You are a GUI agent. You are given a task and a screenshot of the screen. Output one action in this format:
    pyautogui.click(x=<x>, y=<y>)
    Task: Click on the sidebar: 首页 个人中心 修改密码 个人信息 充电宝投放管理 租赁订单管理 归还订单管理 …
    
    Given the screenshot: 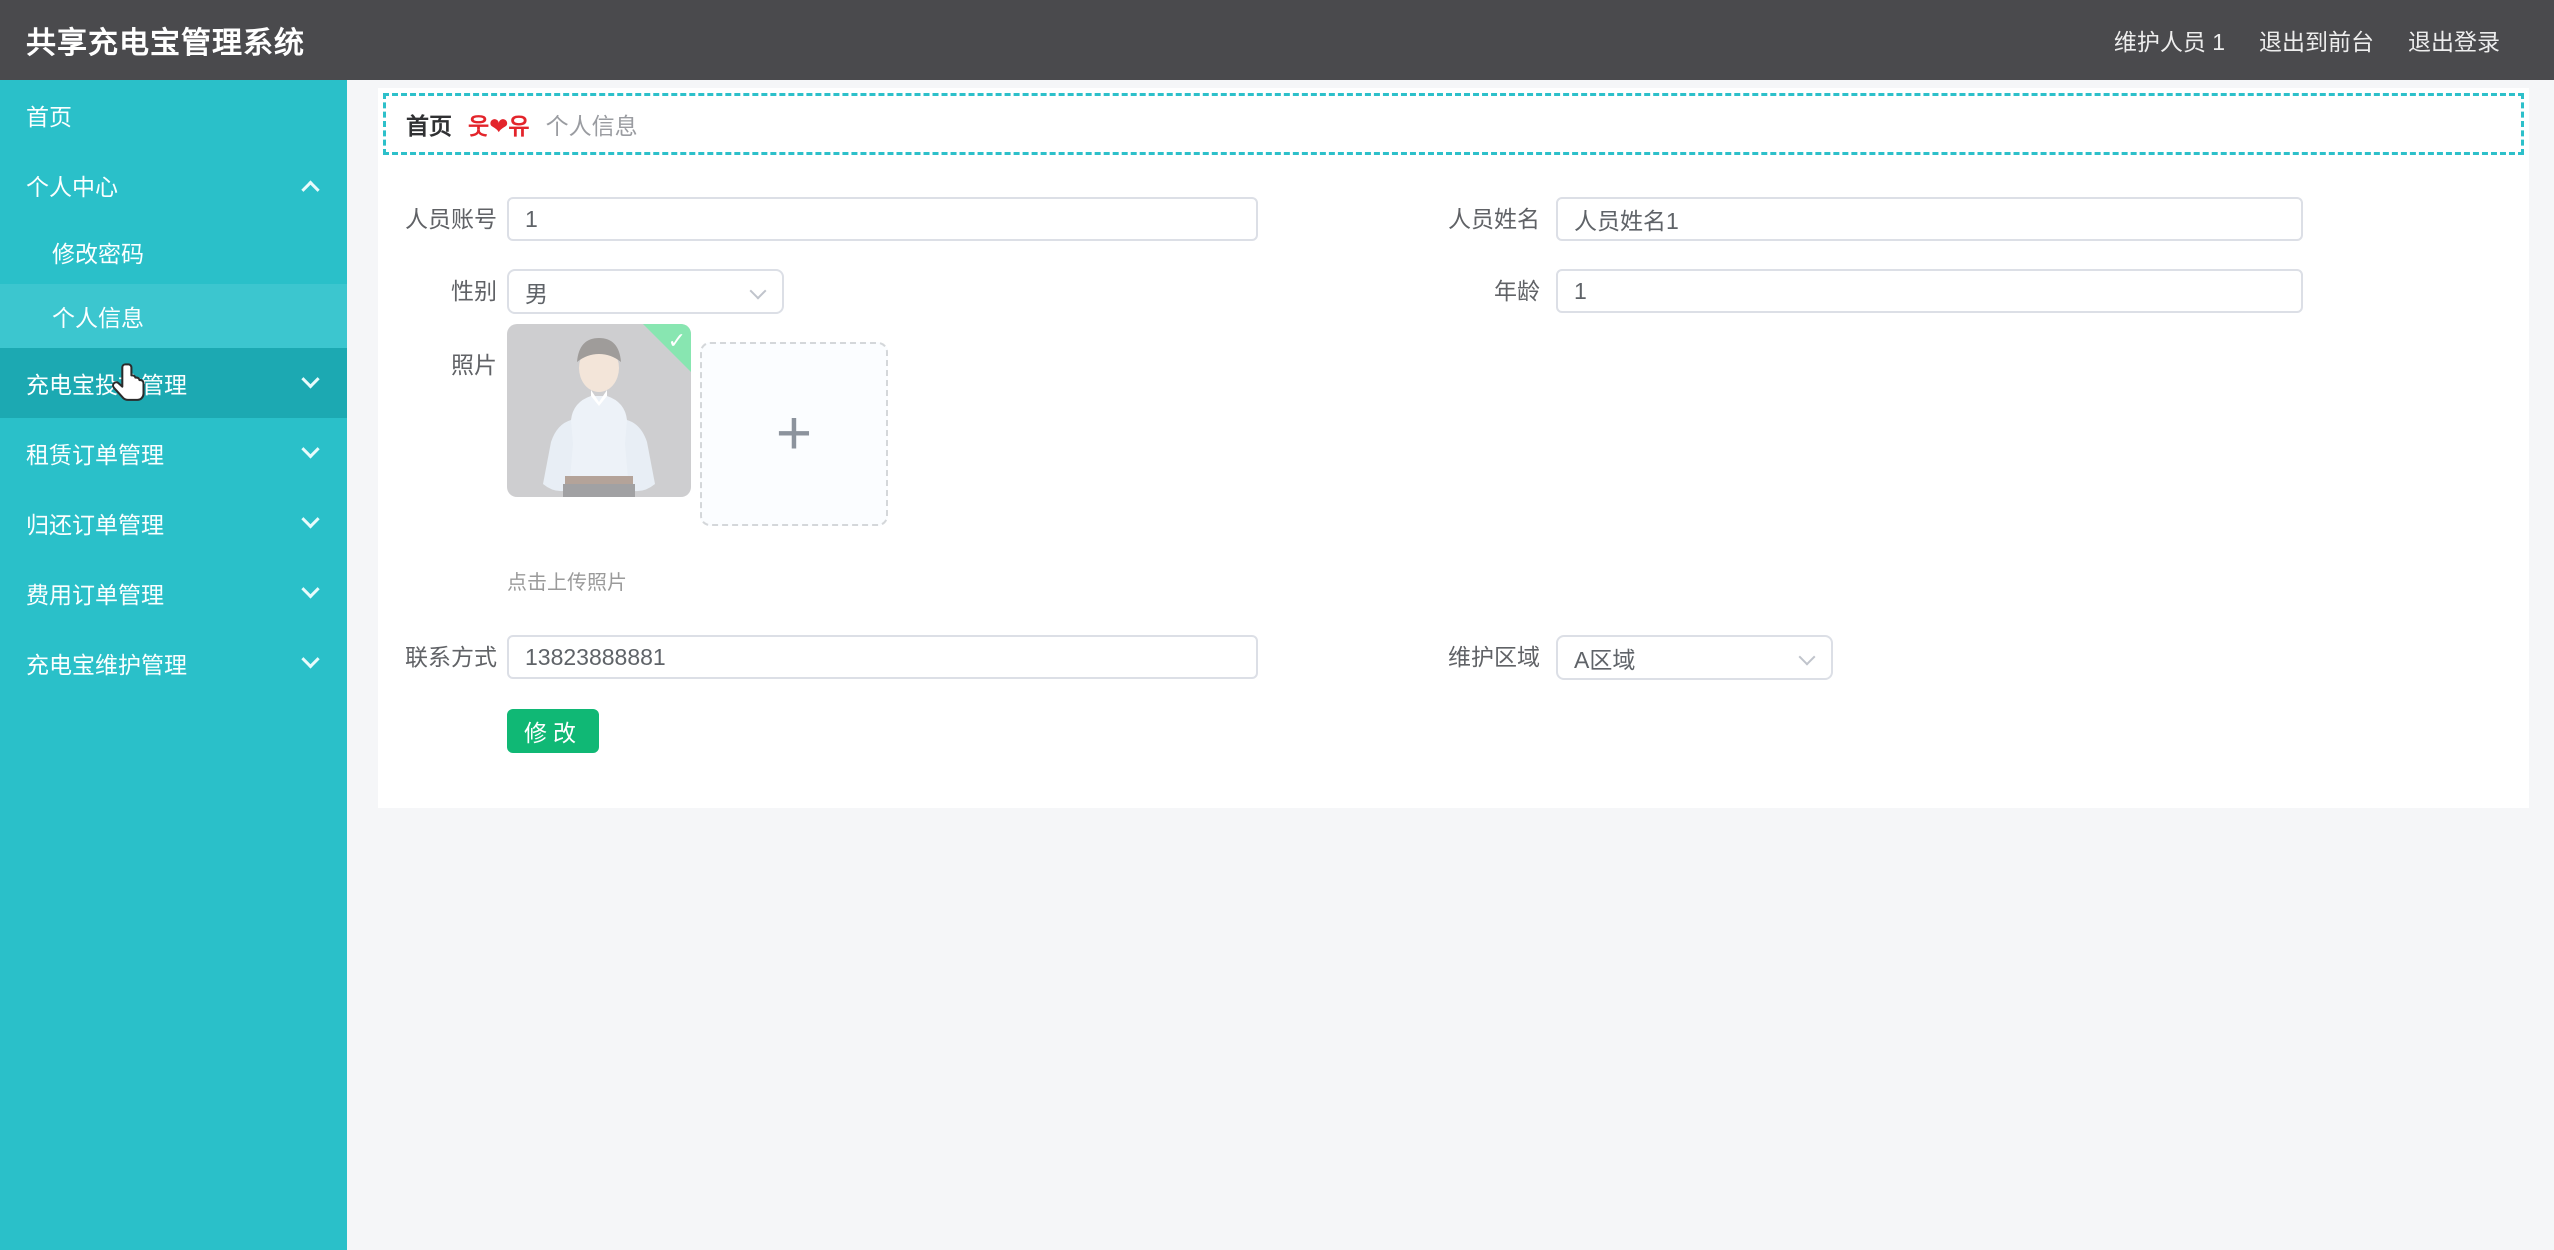 What is the action you would take?
    pyautogui.click(x=173, y=665)
    